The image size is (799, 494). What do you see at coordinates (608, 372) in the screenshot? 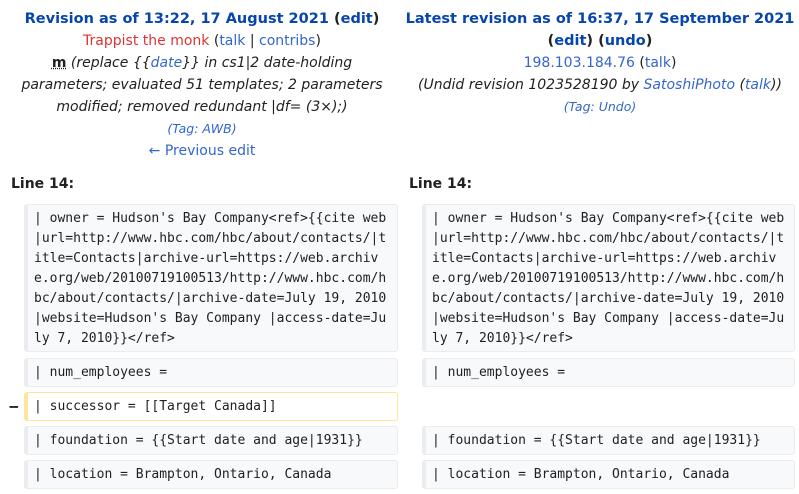
I see `diff-context-new-num-employees: | num_employees =` at bounding box center [608, 372].